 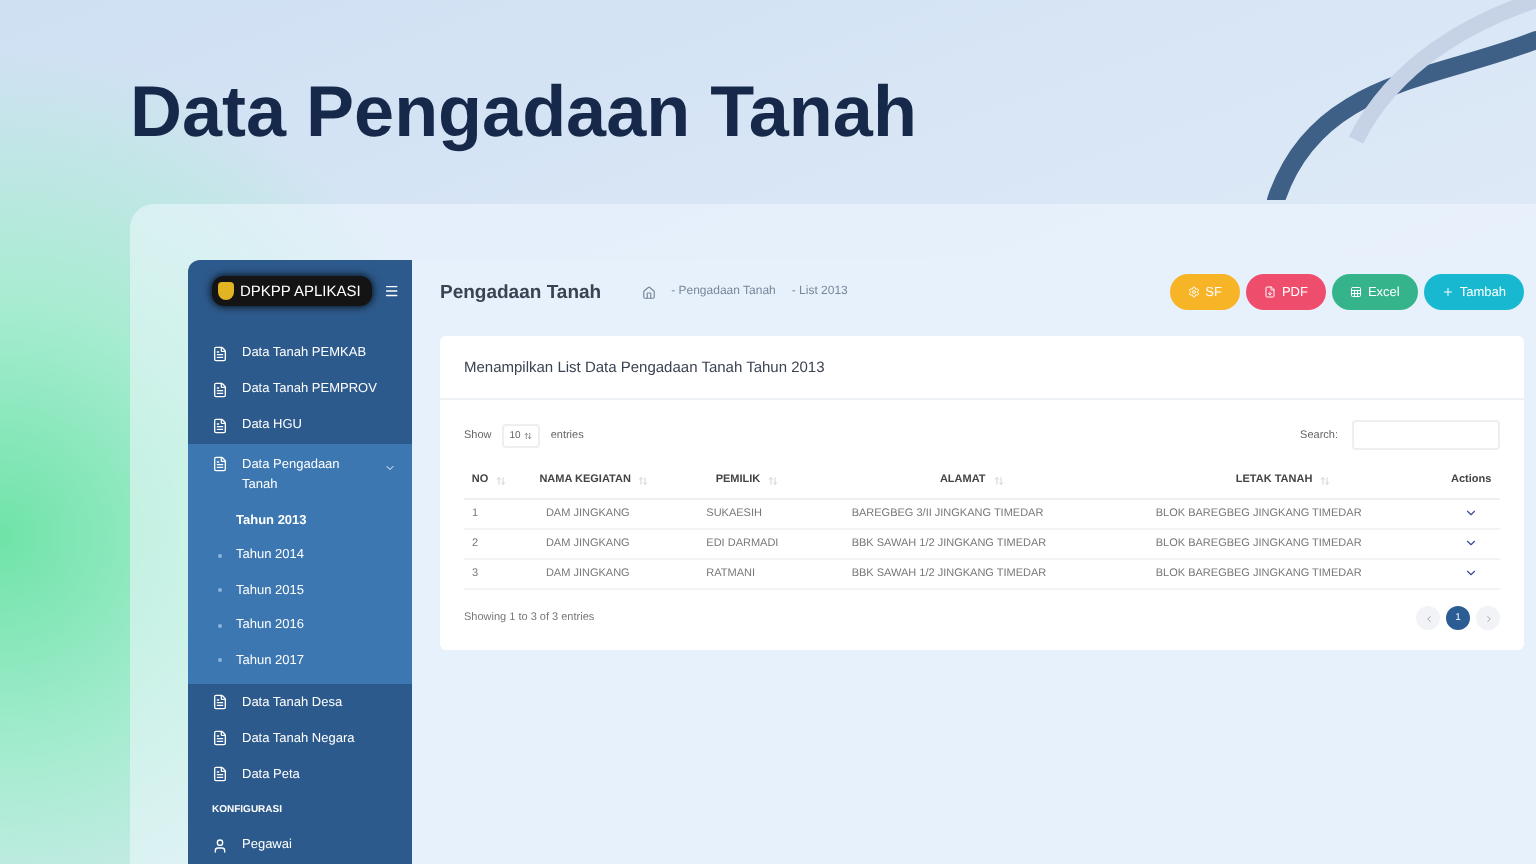 I want to click on home-icon, so click(x=648, y=292).